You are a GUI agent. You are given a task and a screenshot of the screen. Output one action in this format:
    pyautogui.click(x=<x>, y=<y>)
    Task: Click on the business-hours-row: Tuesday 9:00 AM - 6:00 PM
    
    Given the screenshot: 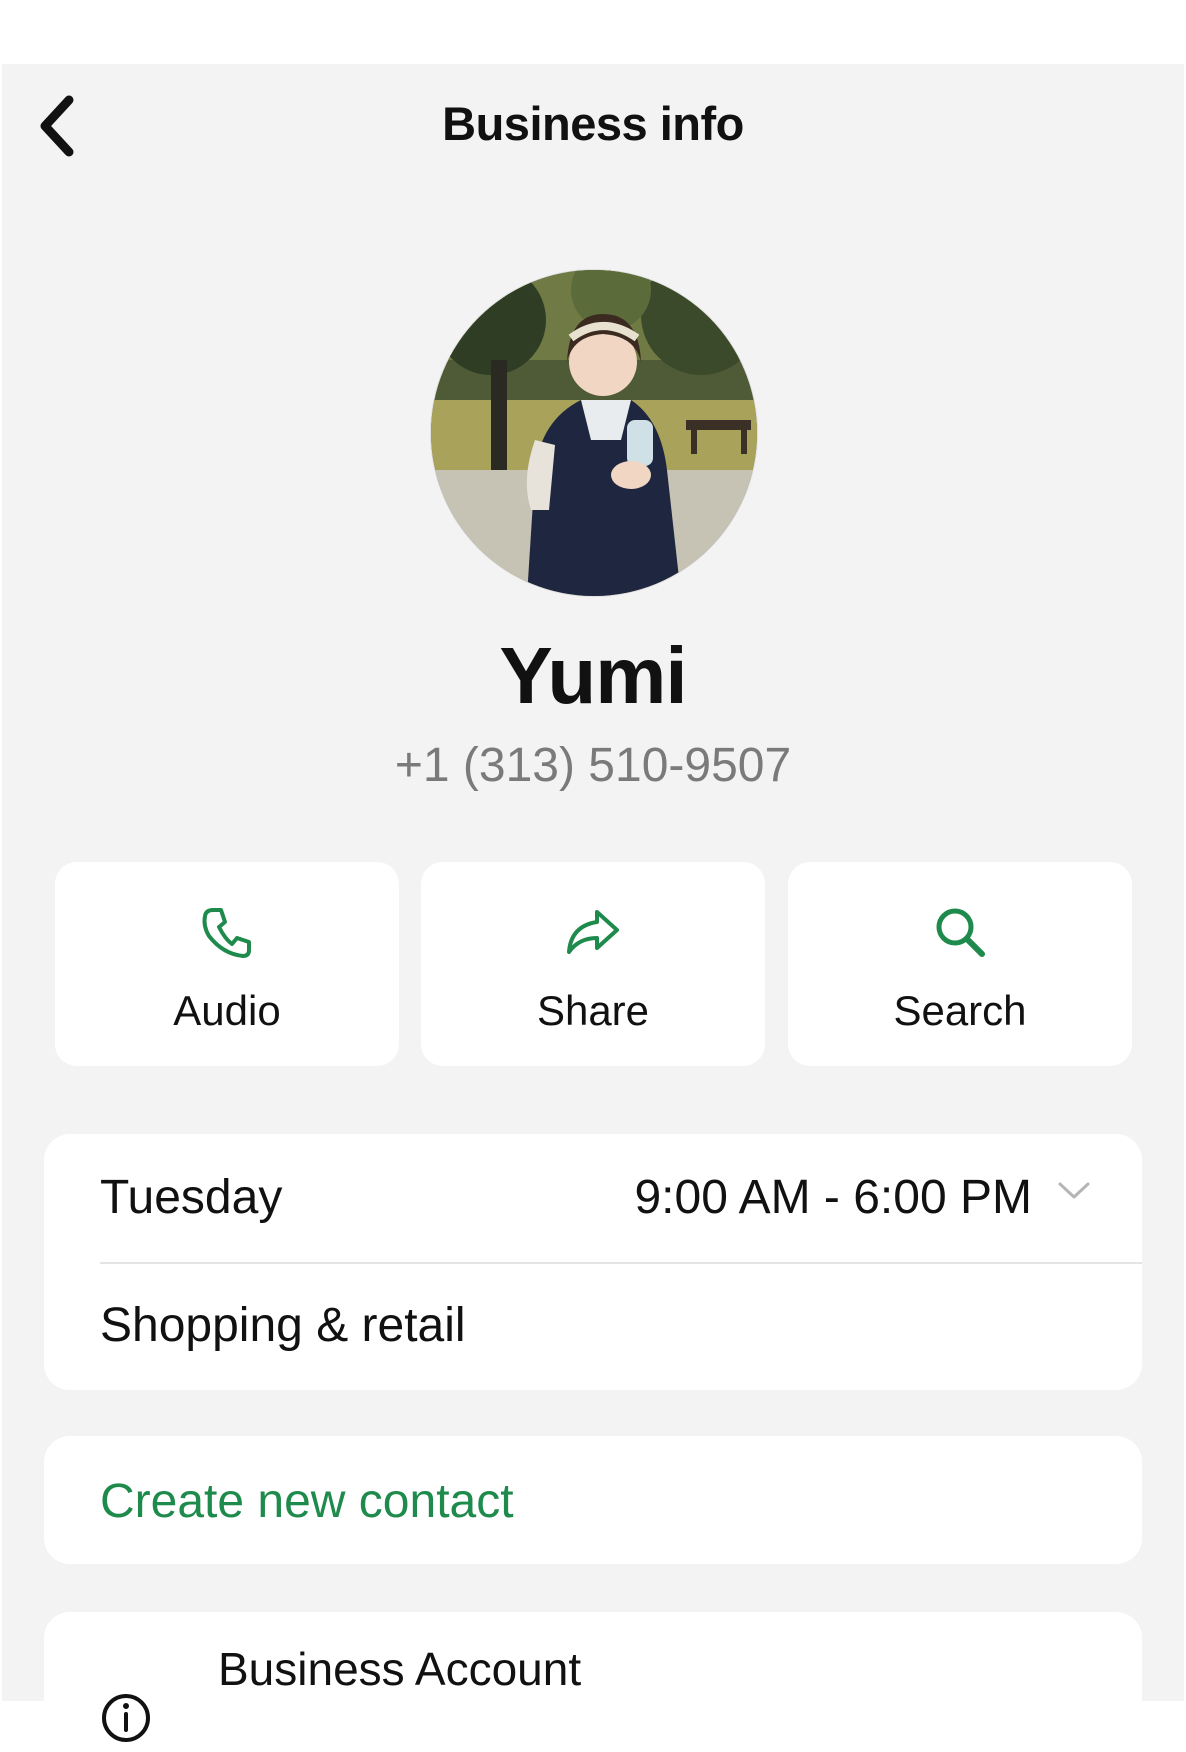 What is the action you would take?
    pyautogui.click(x=593, y=1198)
    